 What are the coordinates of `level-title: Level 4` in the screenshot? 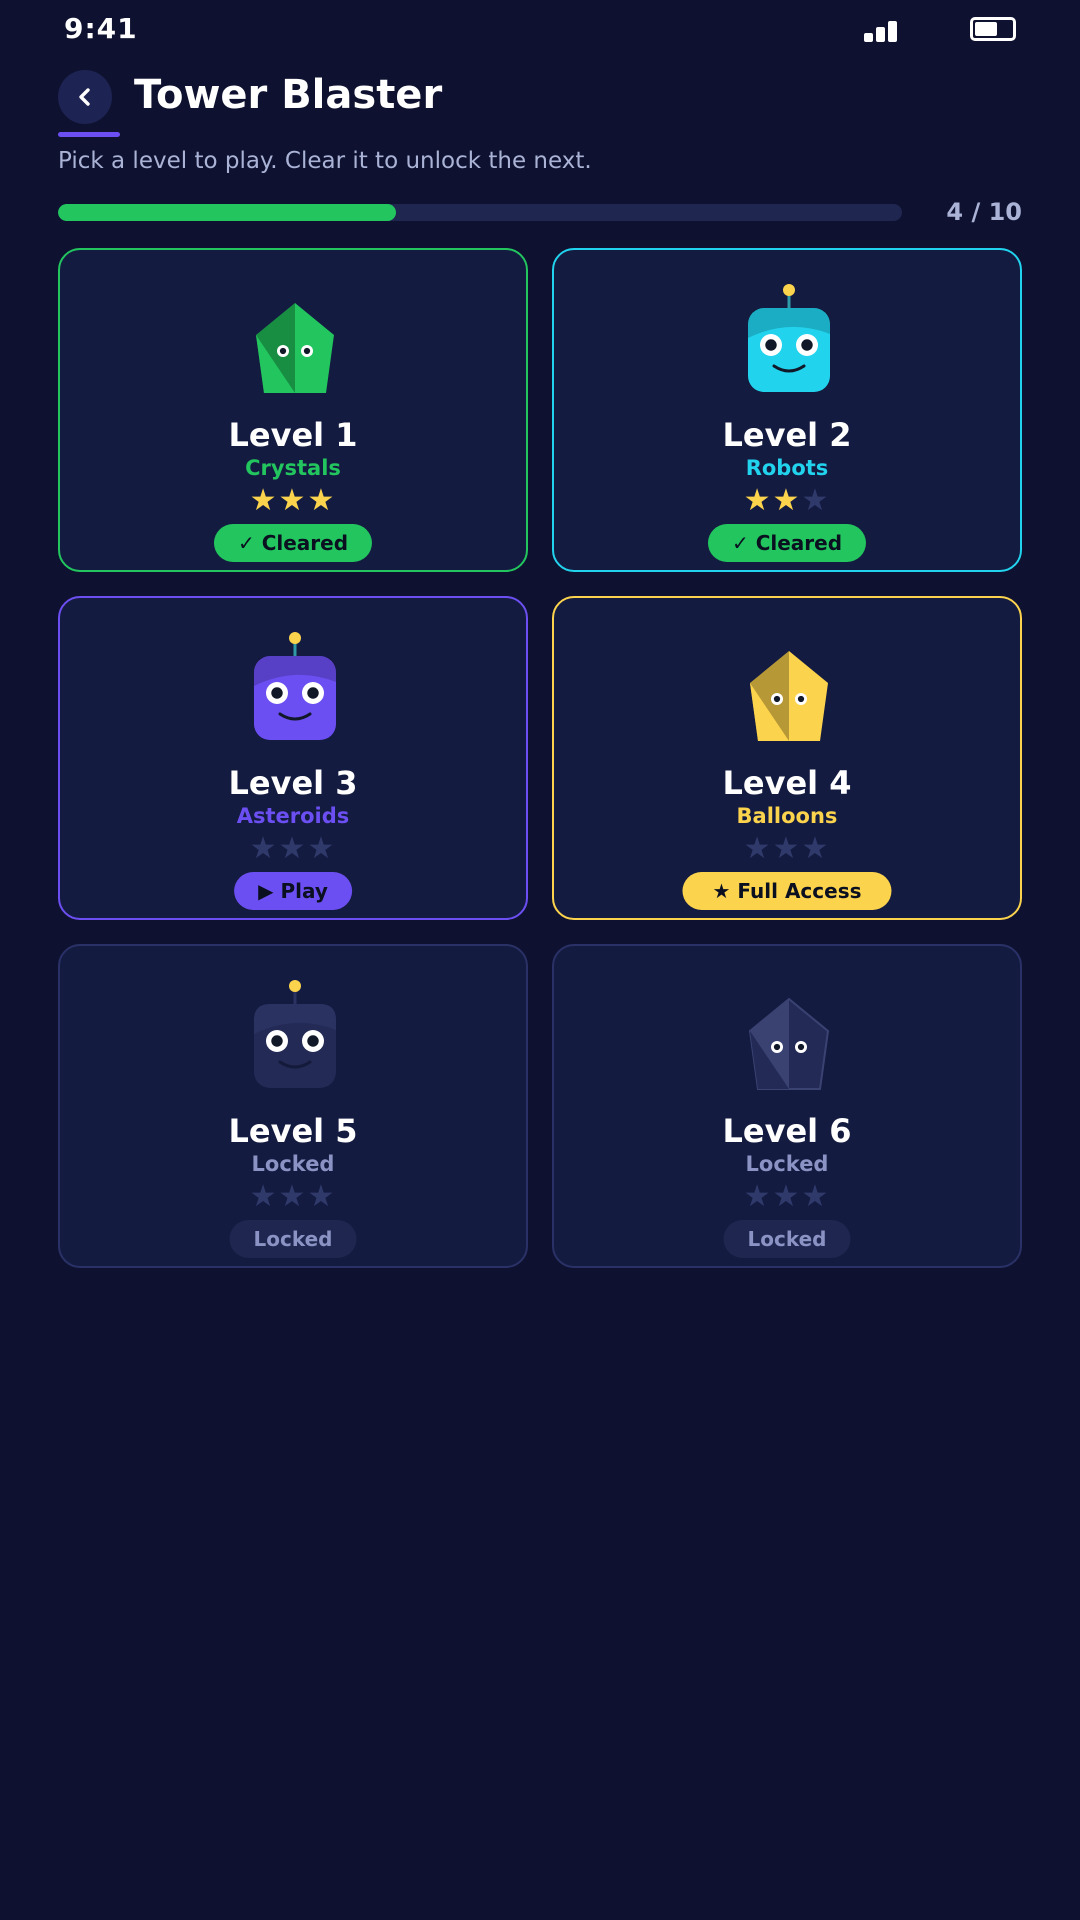 It's located at (787, 783).